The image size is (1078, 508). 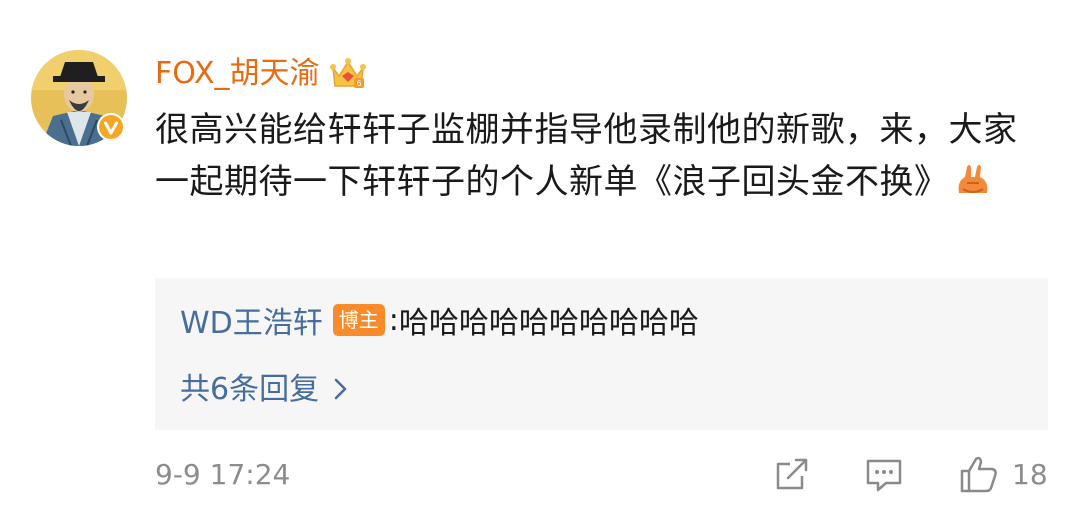 I want to click on more-replies-label: 共6条回复, so click(x=249, y=386).